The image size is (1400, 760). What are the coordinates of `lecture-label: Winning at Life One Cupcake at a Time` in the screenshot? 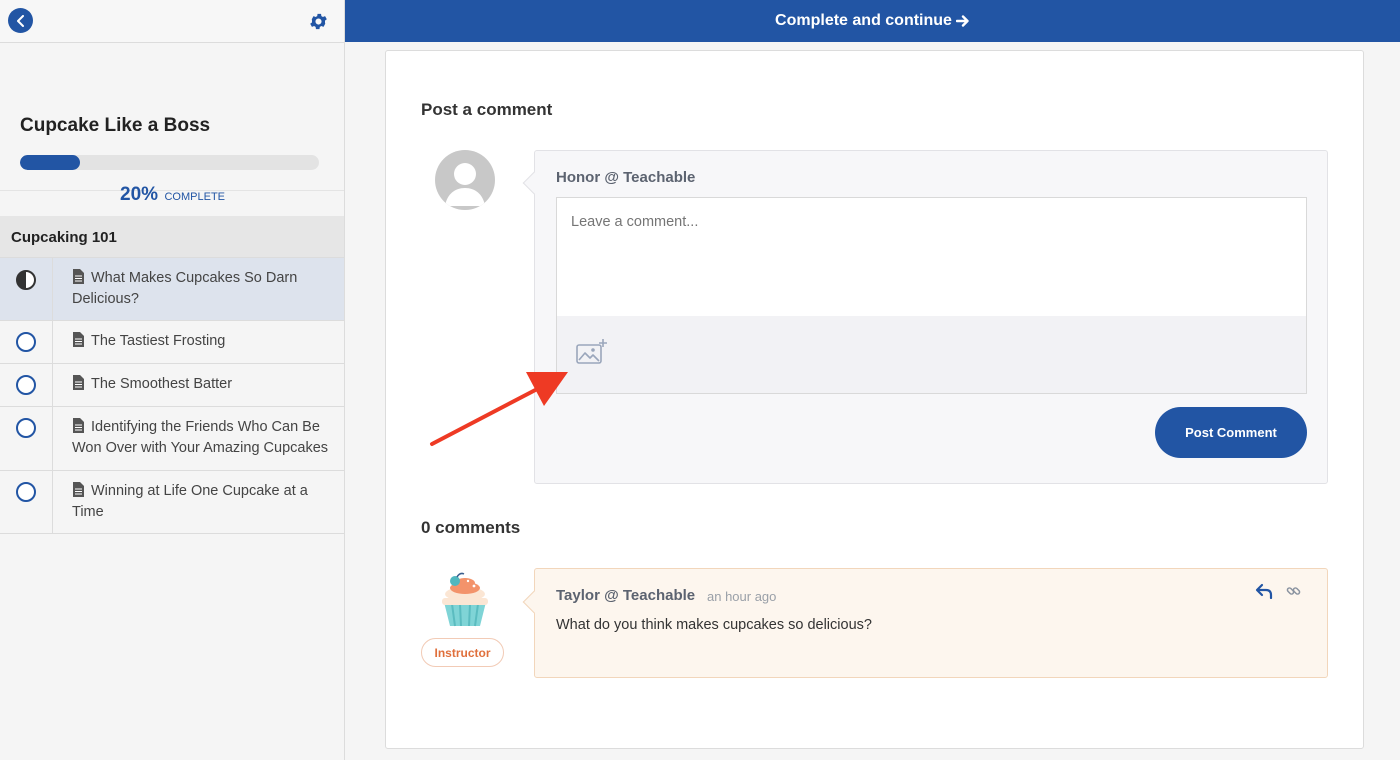 It's located at (190, 501).